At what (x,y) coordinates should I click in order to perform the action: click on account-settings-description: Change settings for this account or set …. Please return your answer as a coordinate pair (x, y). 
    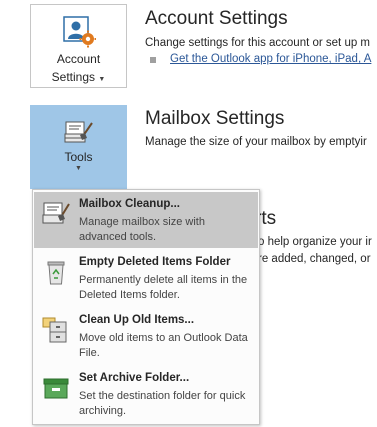
    Looking at the image, I should click on (258, 43).